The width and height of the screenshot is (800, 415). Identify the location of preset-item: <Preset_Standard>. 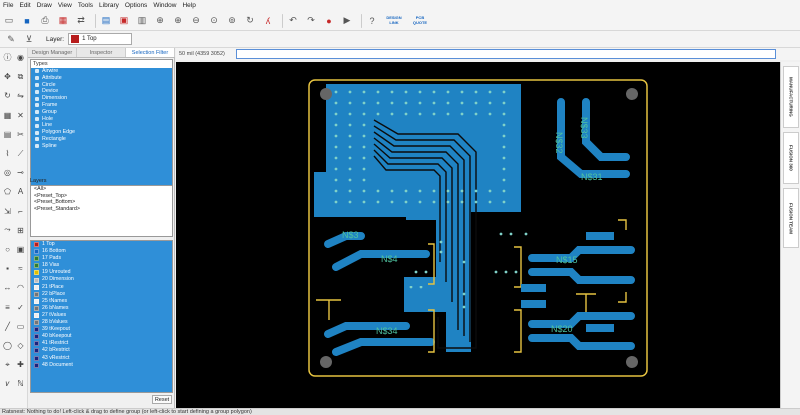
(101, 209).